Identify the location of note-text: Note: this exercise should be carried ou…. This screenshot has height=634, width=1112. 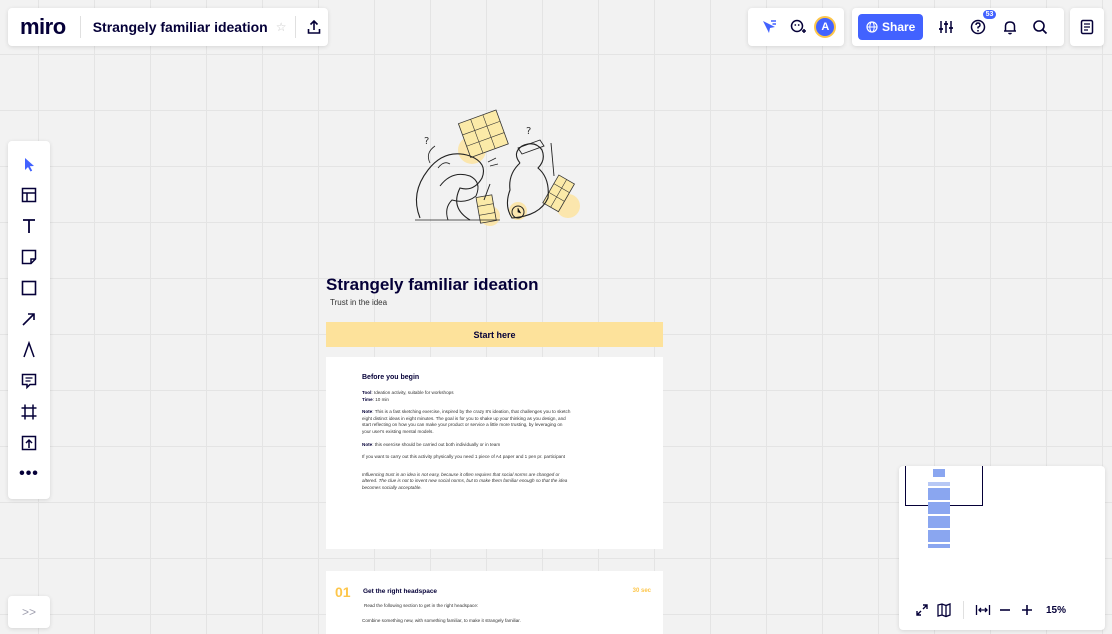
(431, 444).